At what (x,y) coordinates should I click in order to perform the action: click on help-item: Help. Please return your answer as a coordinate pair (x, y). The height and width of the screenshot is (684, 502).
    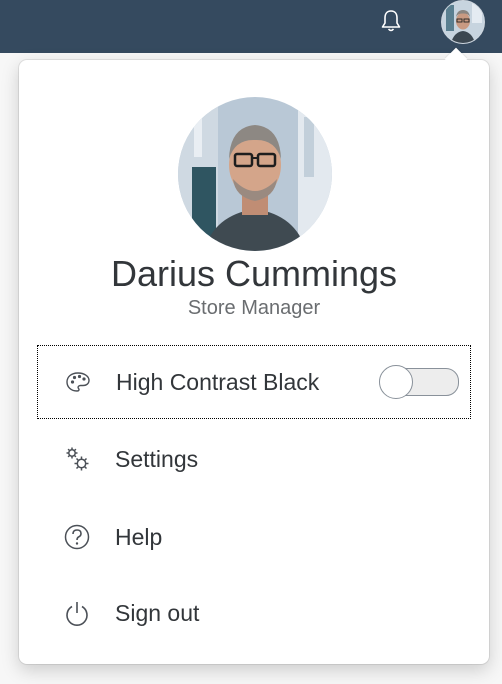
    Looking at the image, I should click on (254, 537).